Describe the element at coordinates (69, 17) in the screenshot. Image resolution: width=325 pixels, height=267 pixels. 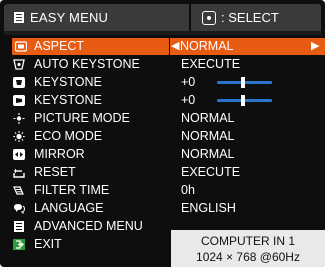
I see `menu-title: EASY MENU` at that location.